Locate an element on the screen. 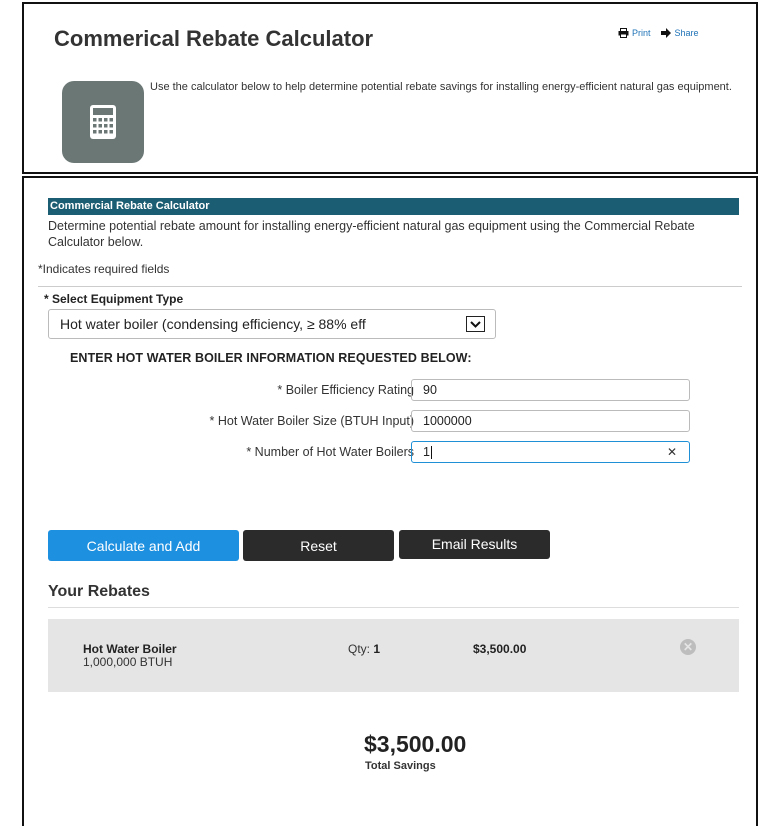  print-label: Print is located at coordinates (641, 33).